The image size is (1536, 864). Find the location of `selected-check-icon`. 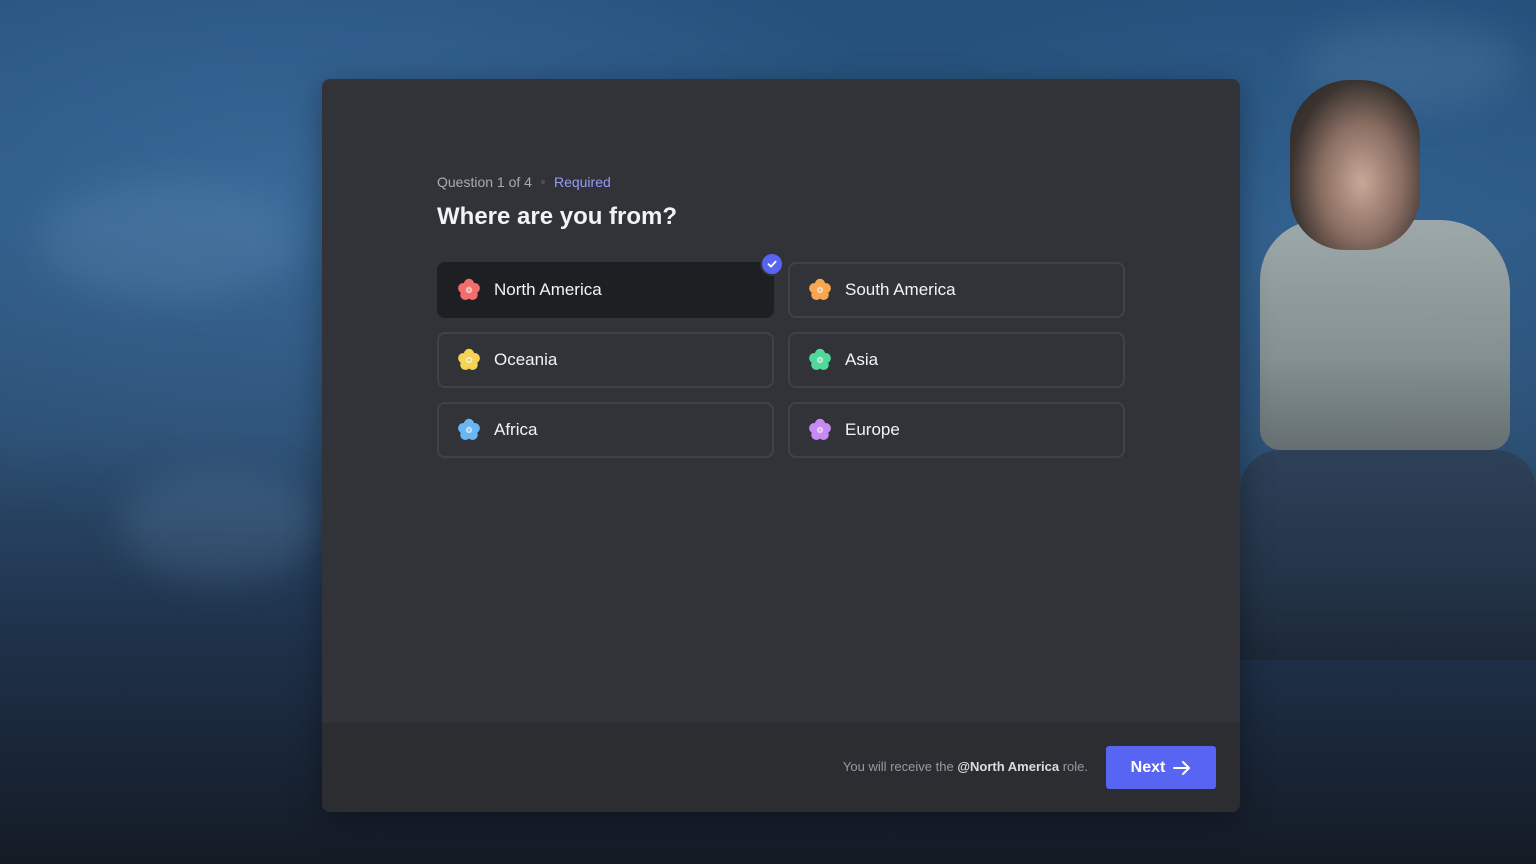

selected-check-icon is located at coordinates (772, 264).